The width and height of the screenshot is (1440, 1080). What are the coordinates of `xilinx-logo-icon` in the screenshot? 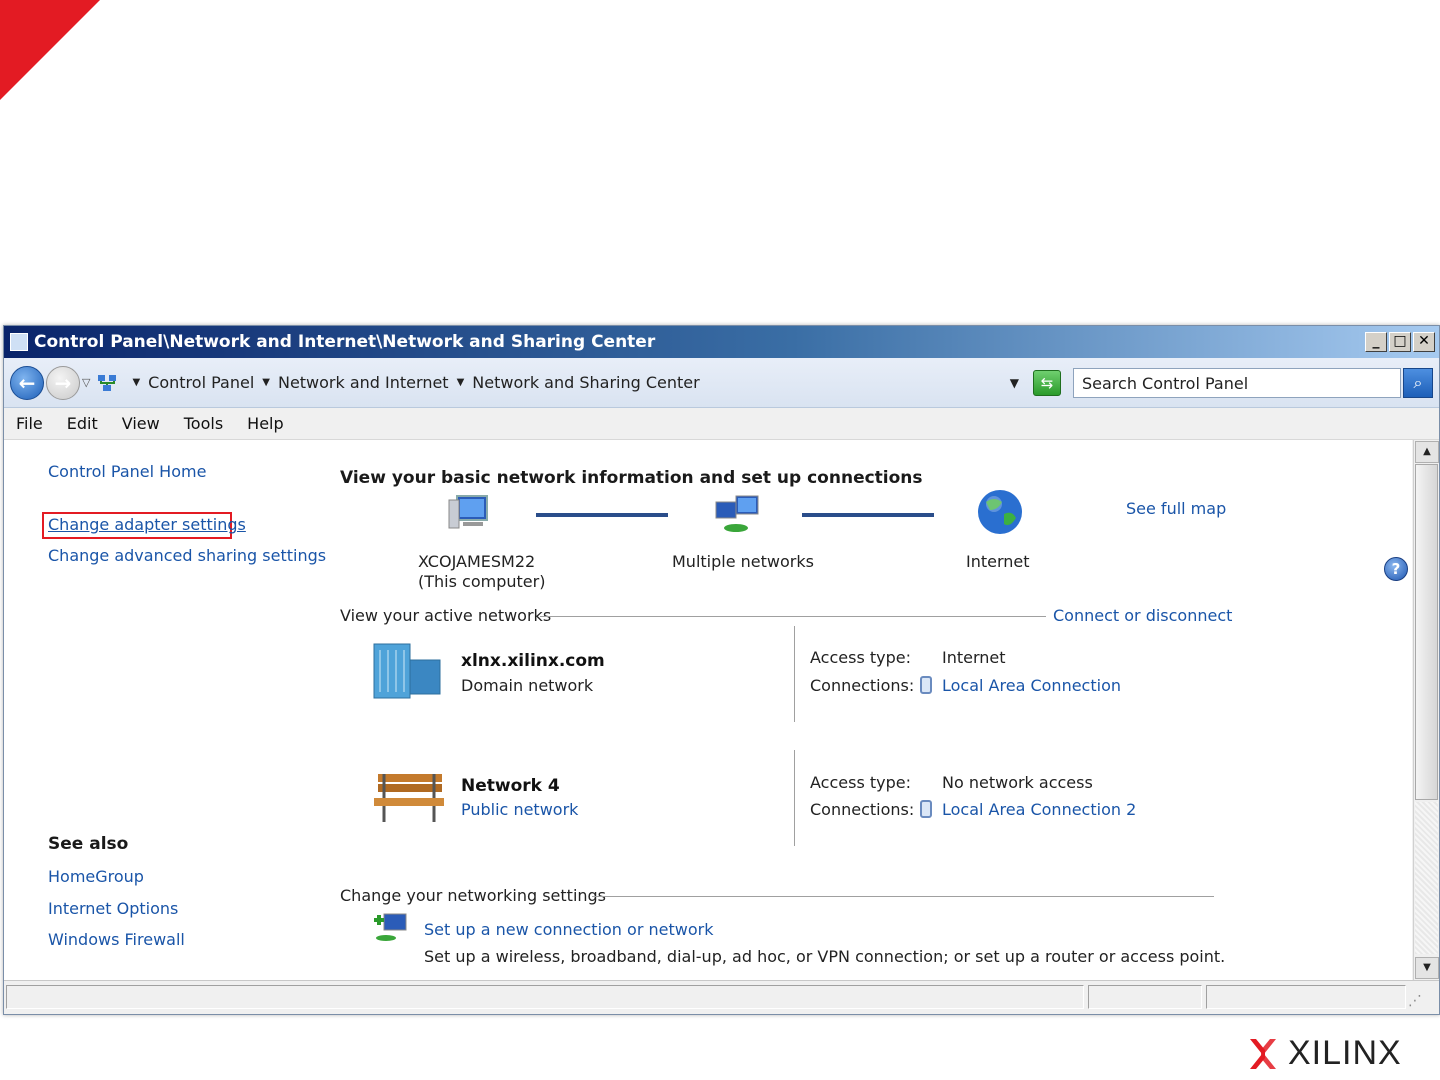 It's located at (1263, 1054).